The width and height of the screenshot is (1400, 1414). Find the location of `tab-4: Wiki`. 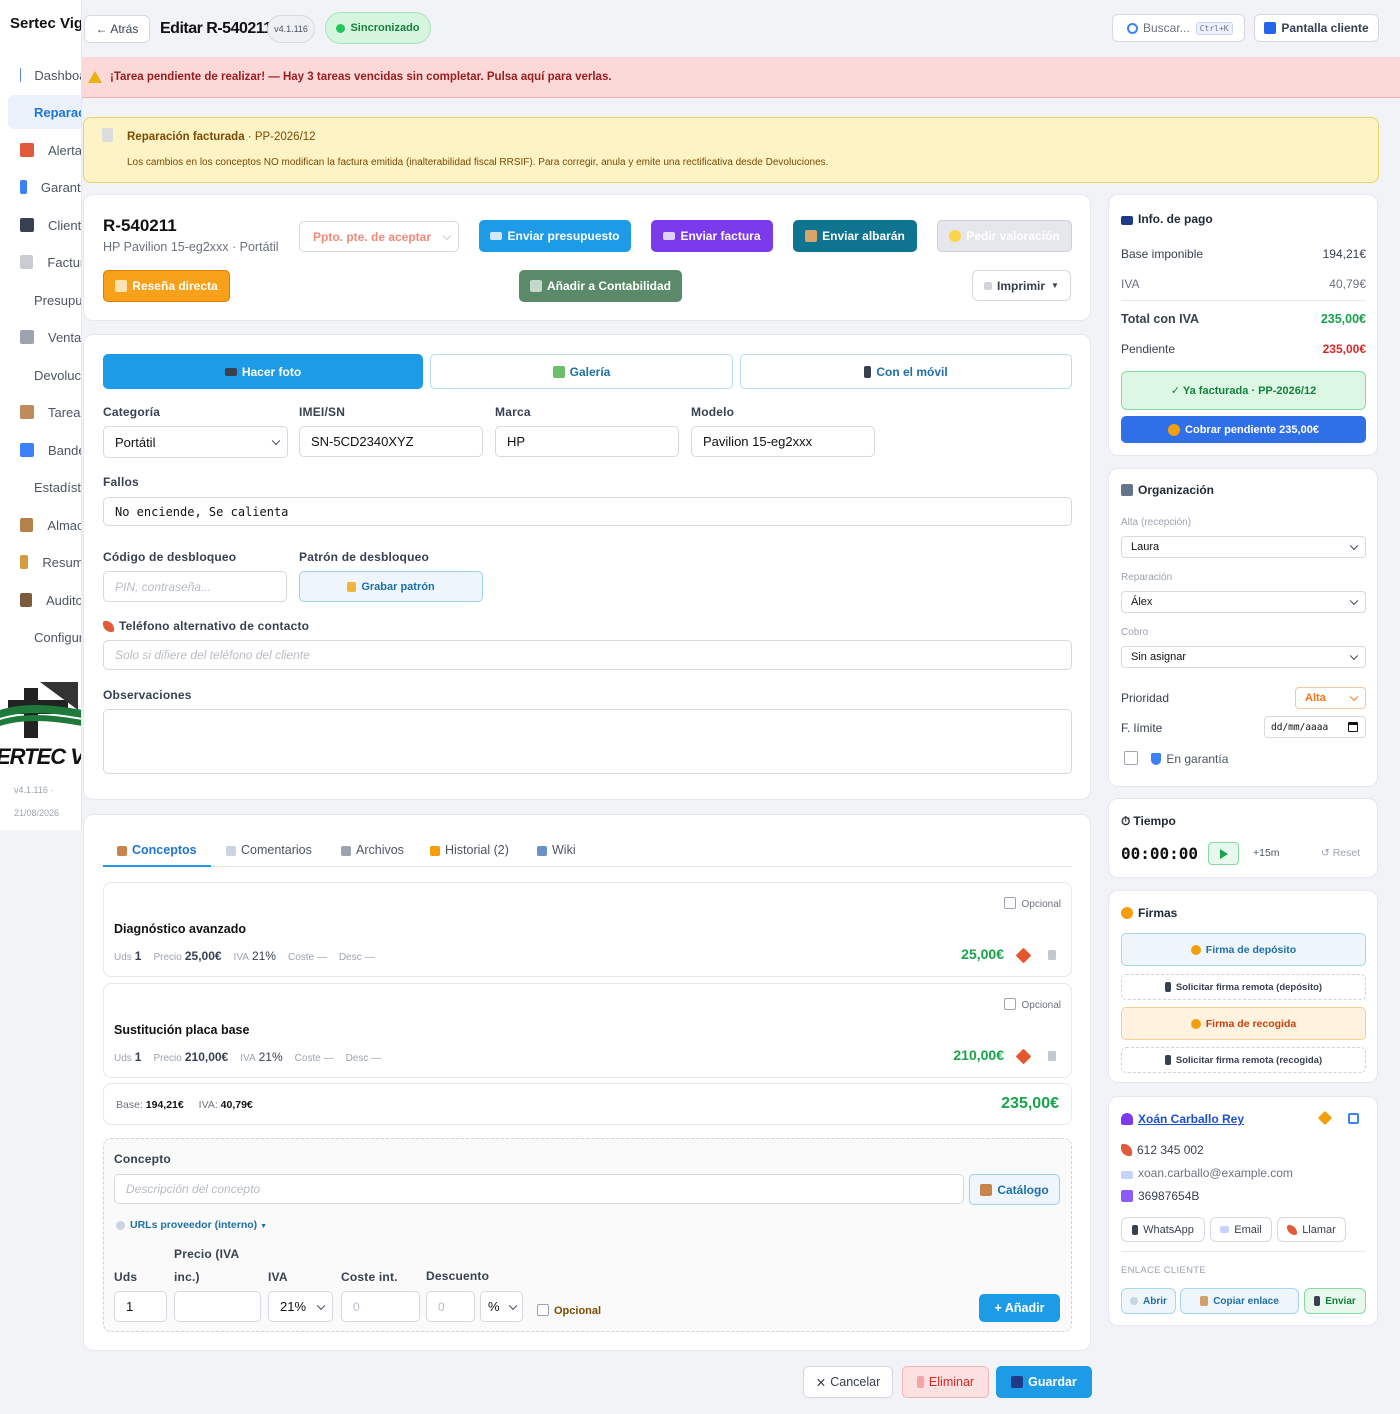

tab-4: Wiki is located at coordinates (556, 850).